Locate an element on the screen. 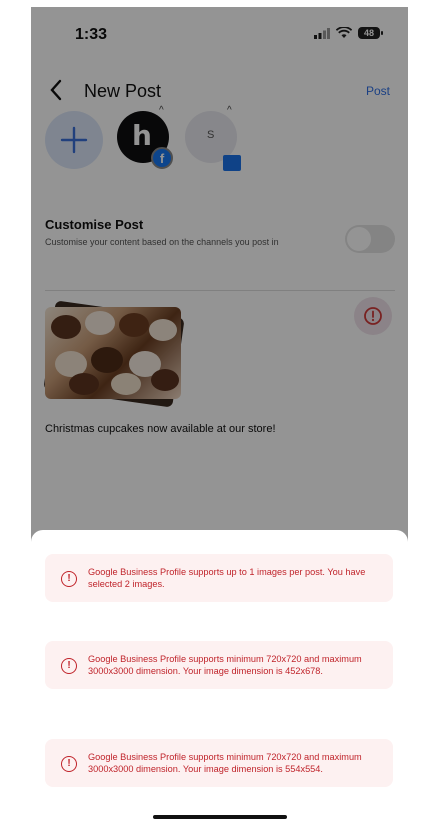 The width and height of the screenshot is (446, 827). home-indicator is located at coordinates (220, 817).